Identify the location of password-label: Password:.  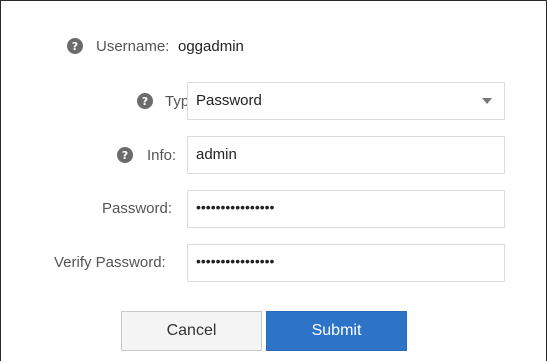
(137, 208).